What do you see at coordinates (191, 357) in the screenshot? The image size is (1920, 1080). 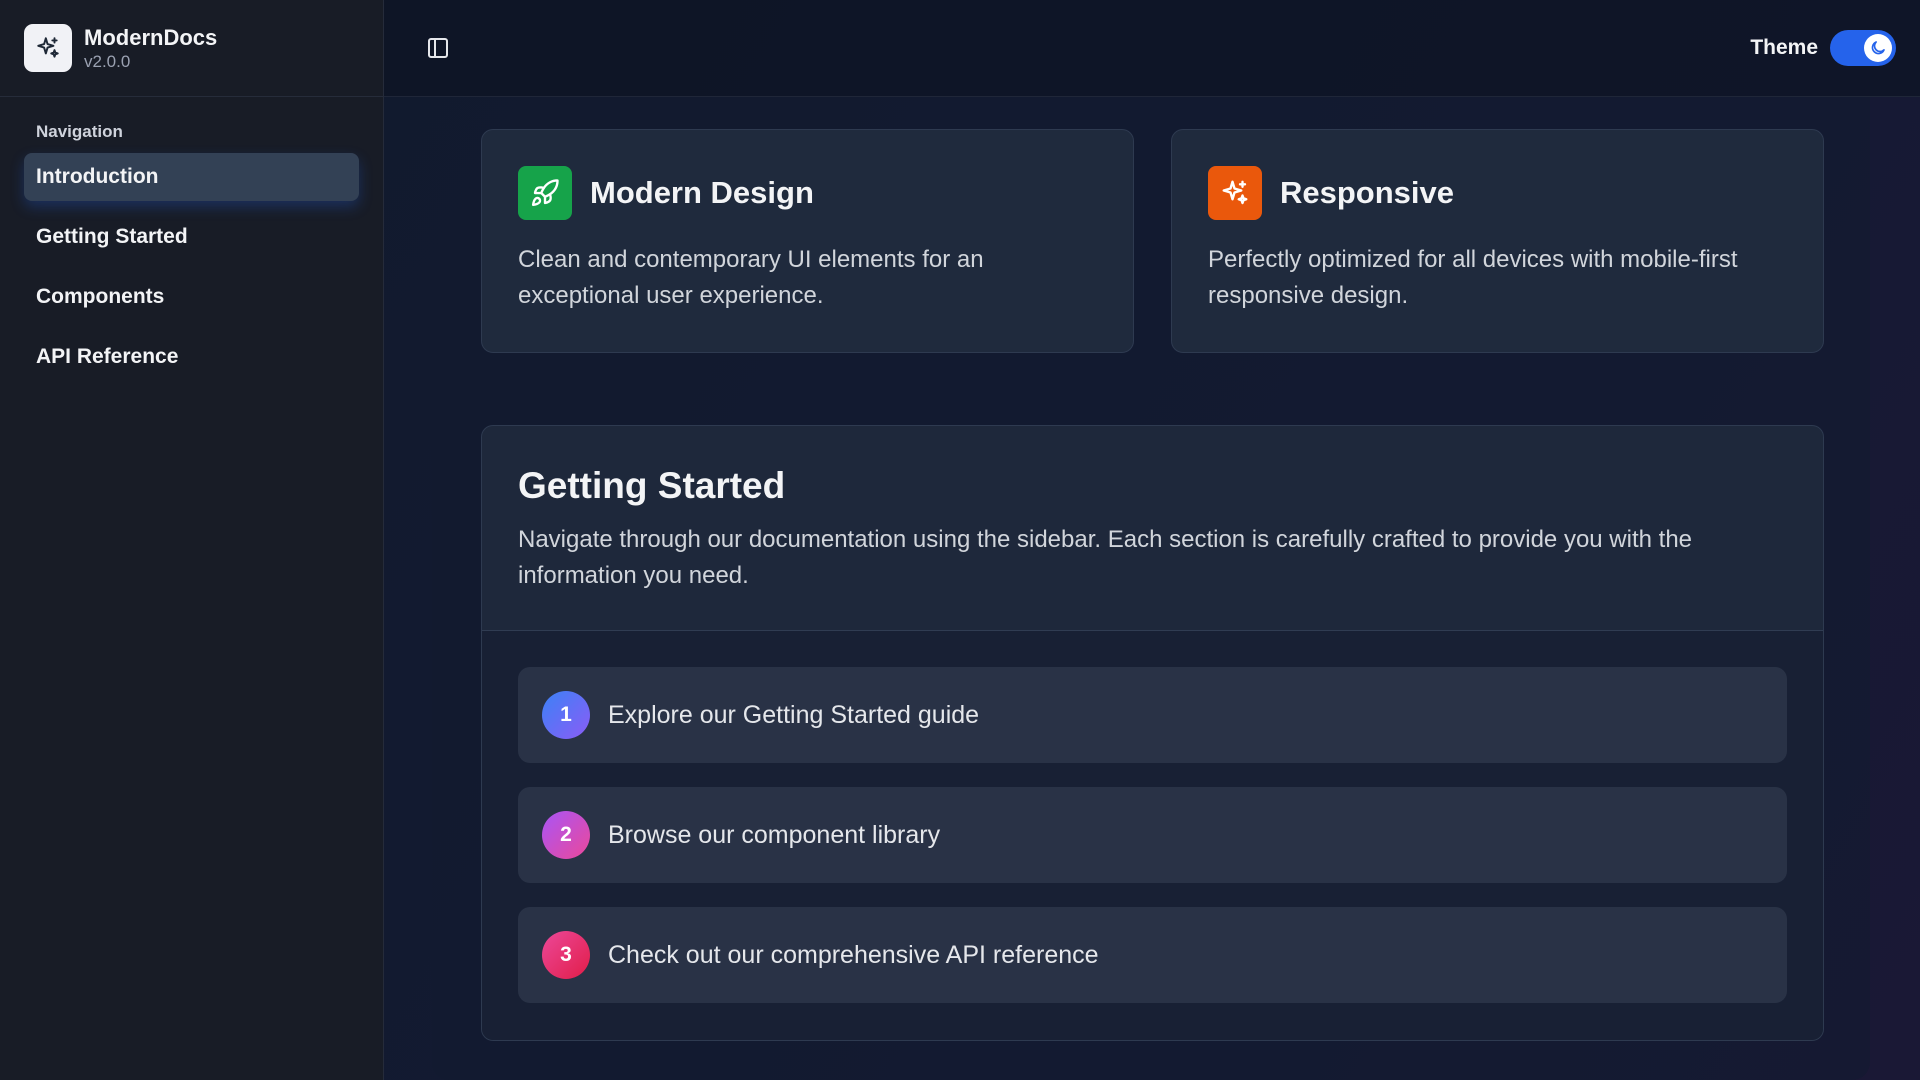 I see `sidebar-item-api-reference: API Reference` at bounding box center [191, 357].